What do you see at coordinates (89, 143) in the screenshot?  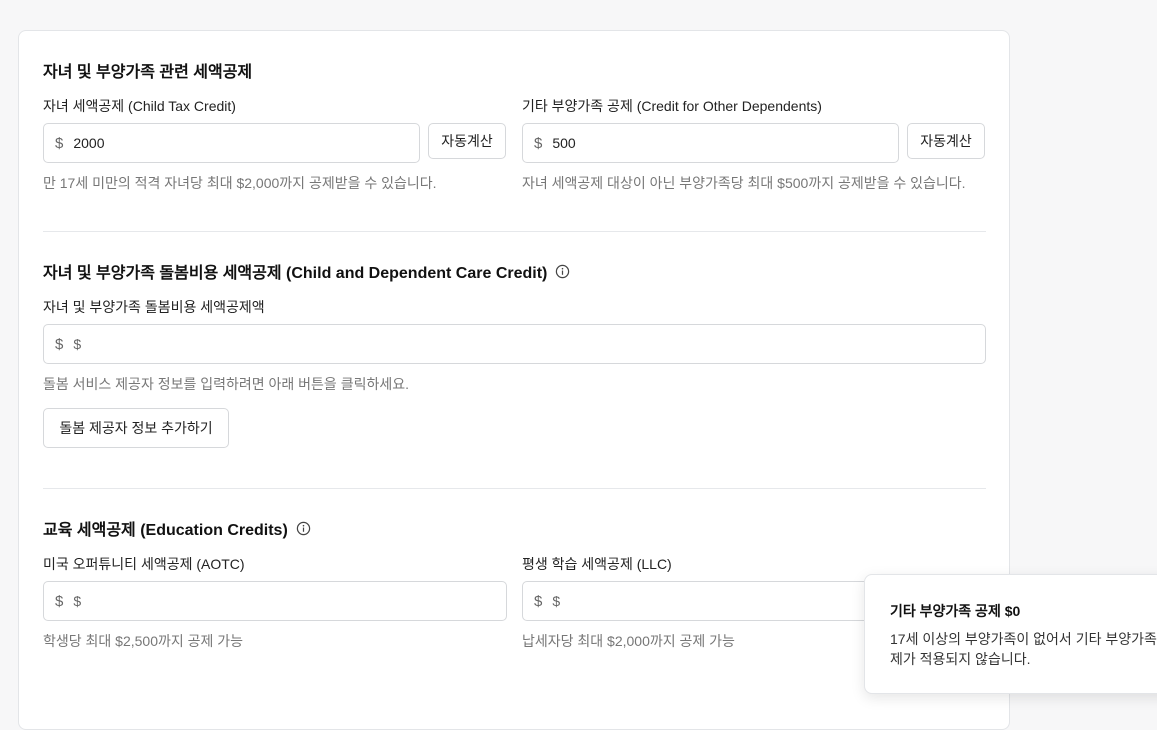 I see `child-tax-credit-value: 2000` at bounding box center [89, 143].